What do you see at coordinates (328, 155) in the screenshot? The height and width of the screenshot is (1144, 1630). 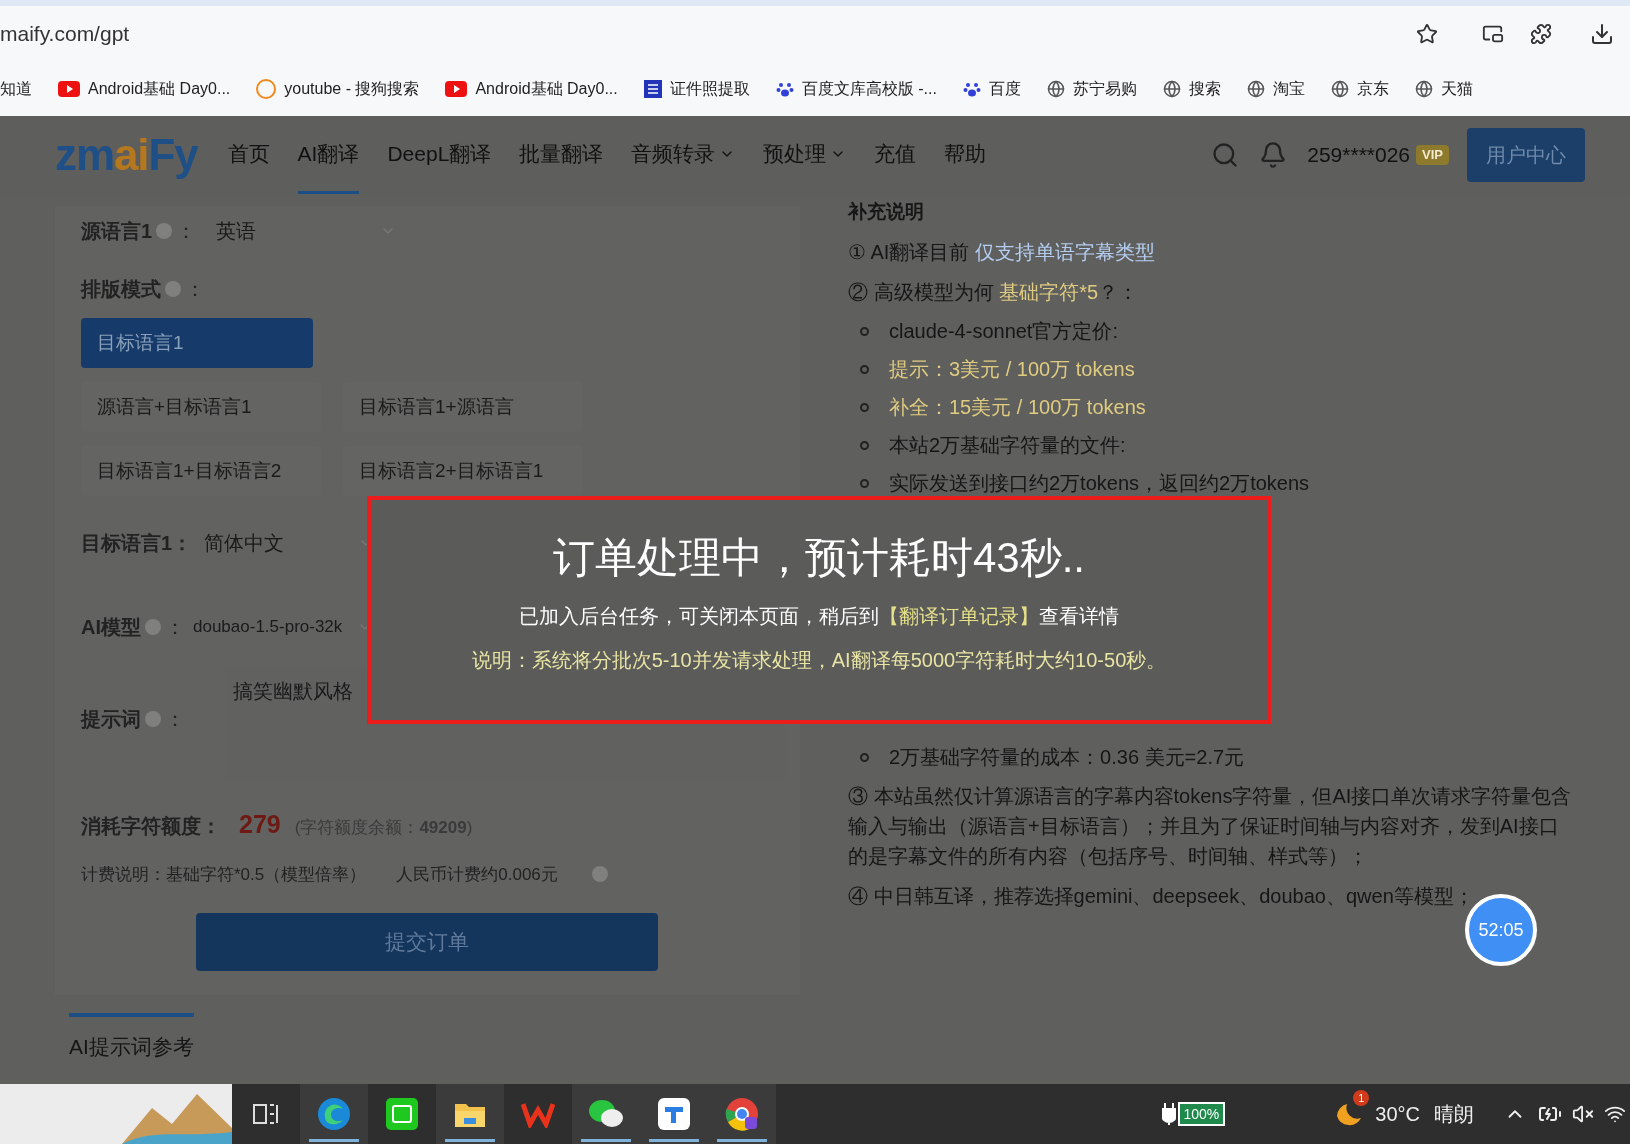 I see `nav-item: AI翻译` at bounding box center [328, 155].